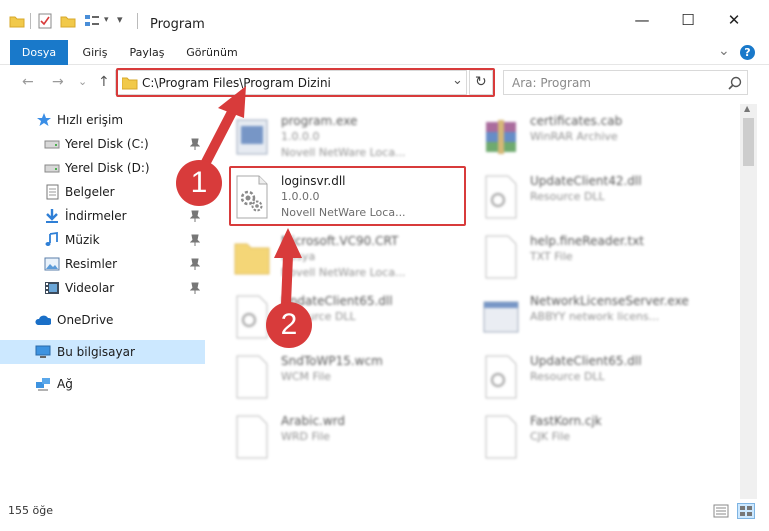  Describe the element at coordinates (288, 243) in the screenshot. I see `arrow-2-head` at that location.